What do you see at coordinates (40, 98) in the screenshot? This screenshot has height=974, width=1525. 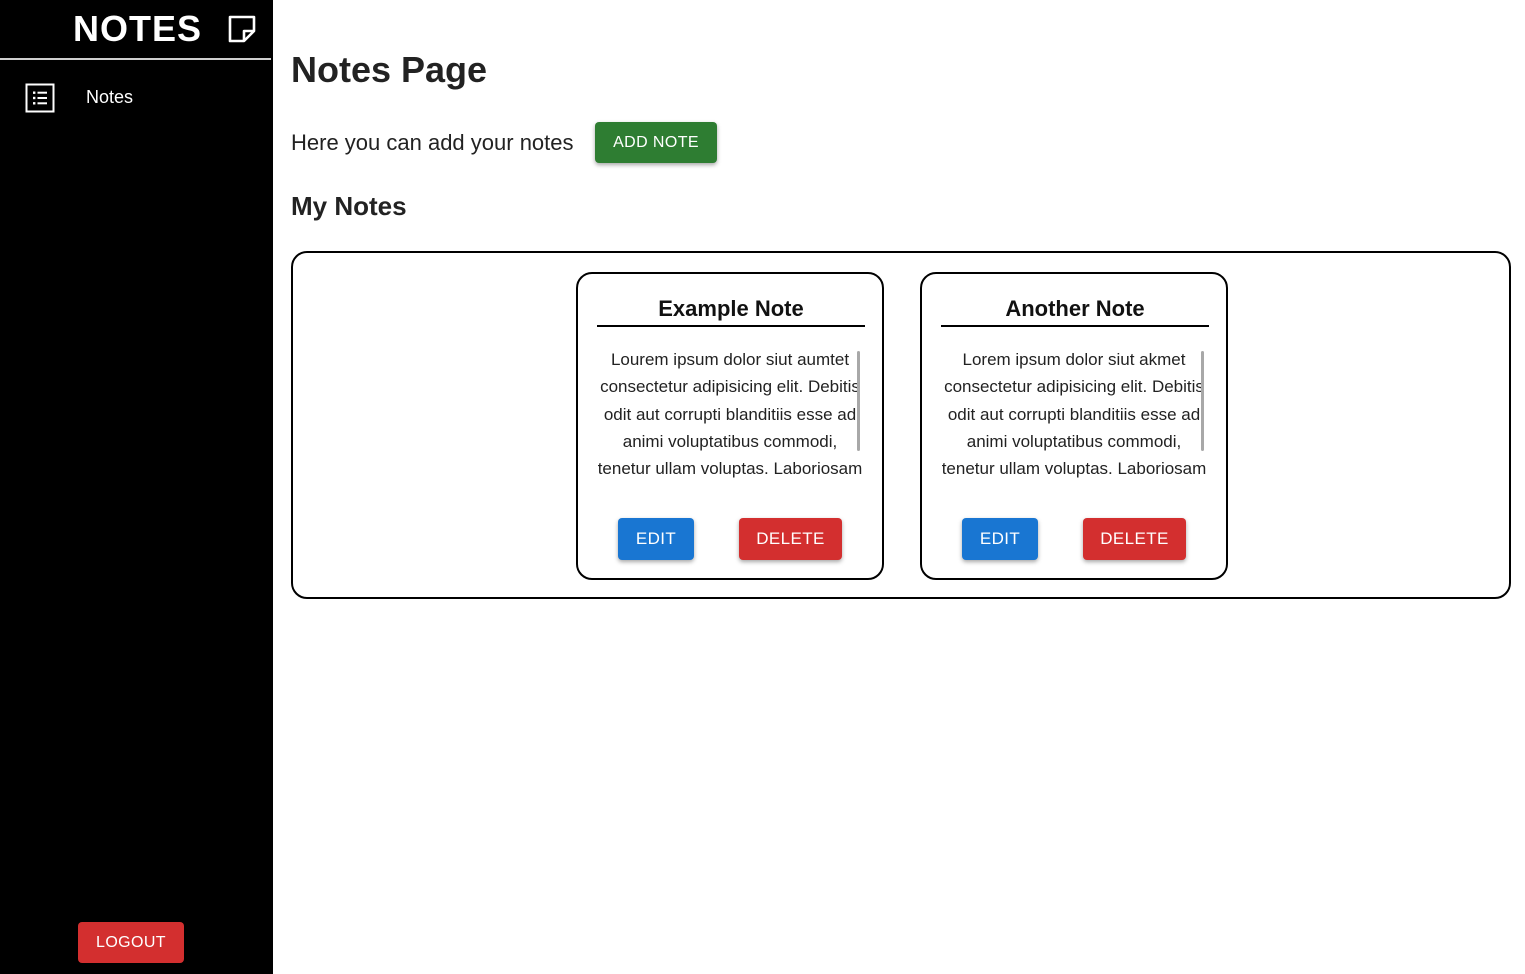 I see `list-icon` at bounding box center [40, 98].